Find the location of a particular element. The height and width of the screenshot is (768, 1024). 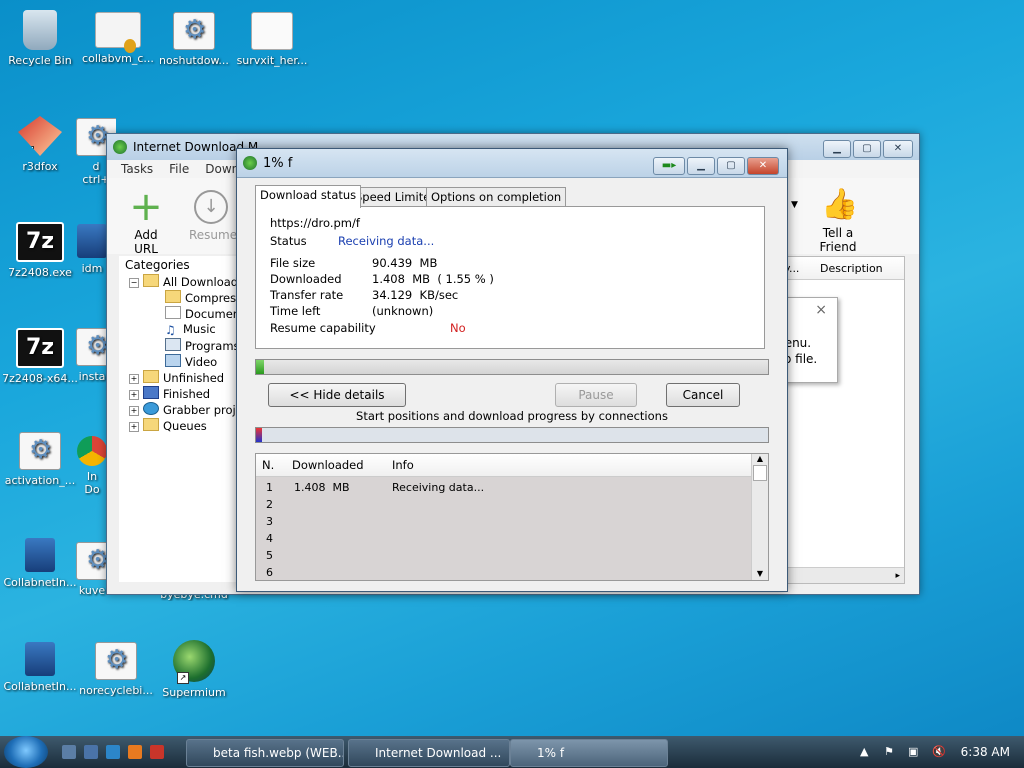

desktop-icon-insta: insta is located at coordinates (92, 355).